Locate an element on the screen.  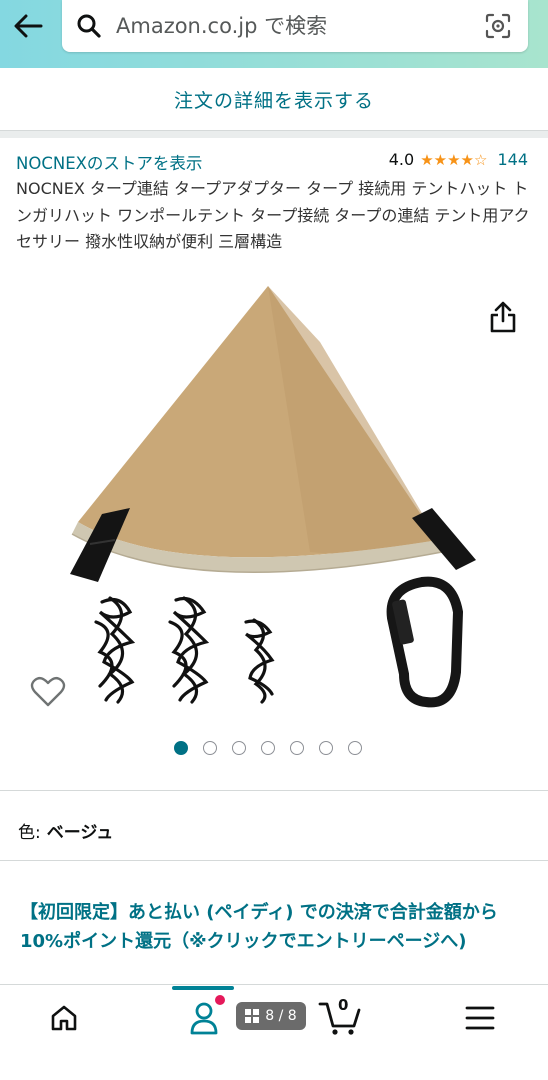
star-rating: ★ ★ ★ ★ ☆ is located at coordinates (453, 160).